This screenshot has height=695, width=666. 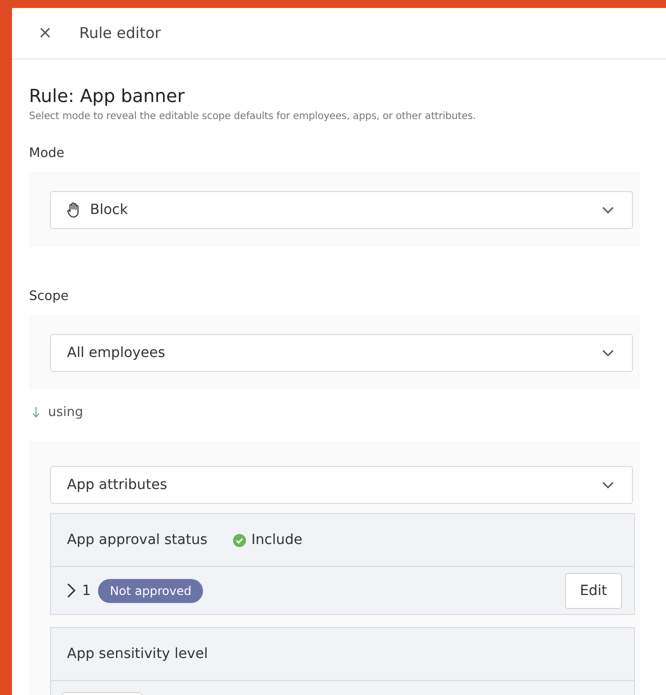 I want to click on value-count: 1, so click(x=86, y=590).